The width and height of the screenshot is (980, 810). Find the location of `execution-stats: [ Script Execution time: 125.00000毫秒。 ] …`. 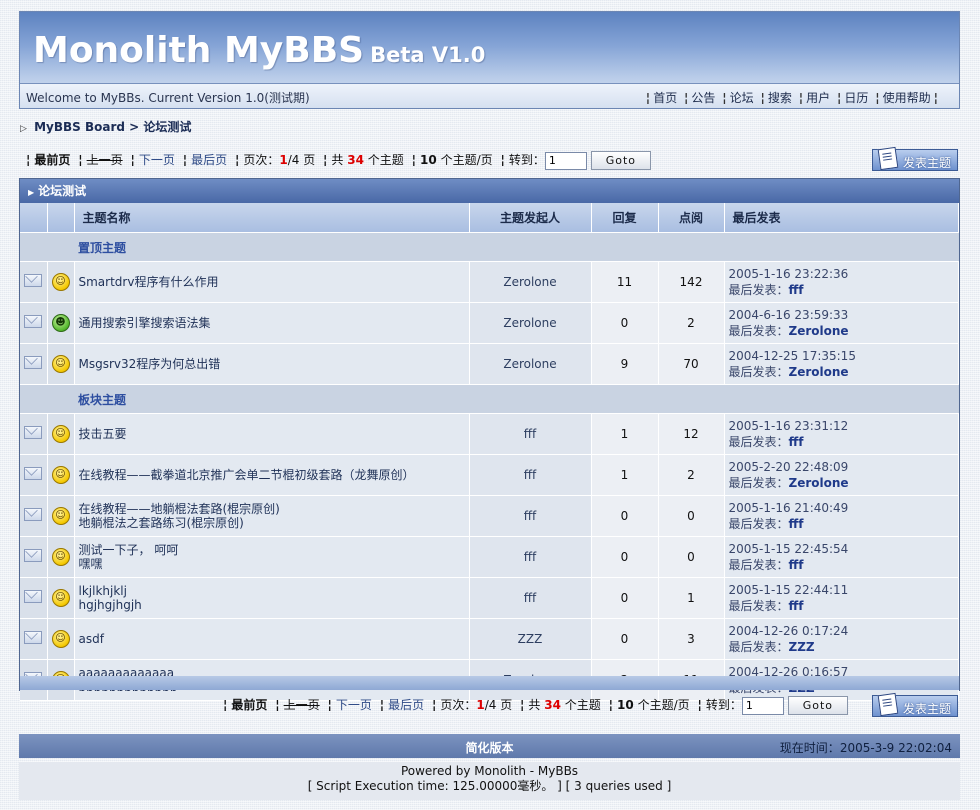

execution-stats: [ Script Execution time: 125.00000毫秒。 ] … is located at coordinates (489, 786).